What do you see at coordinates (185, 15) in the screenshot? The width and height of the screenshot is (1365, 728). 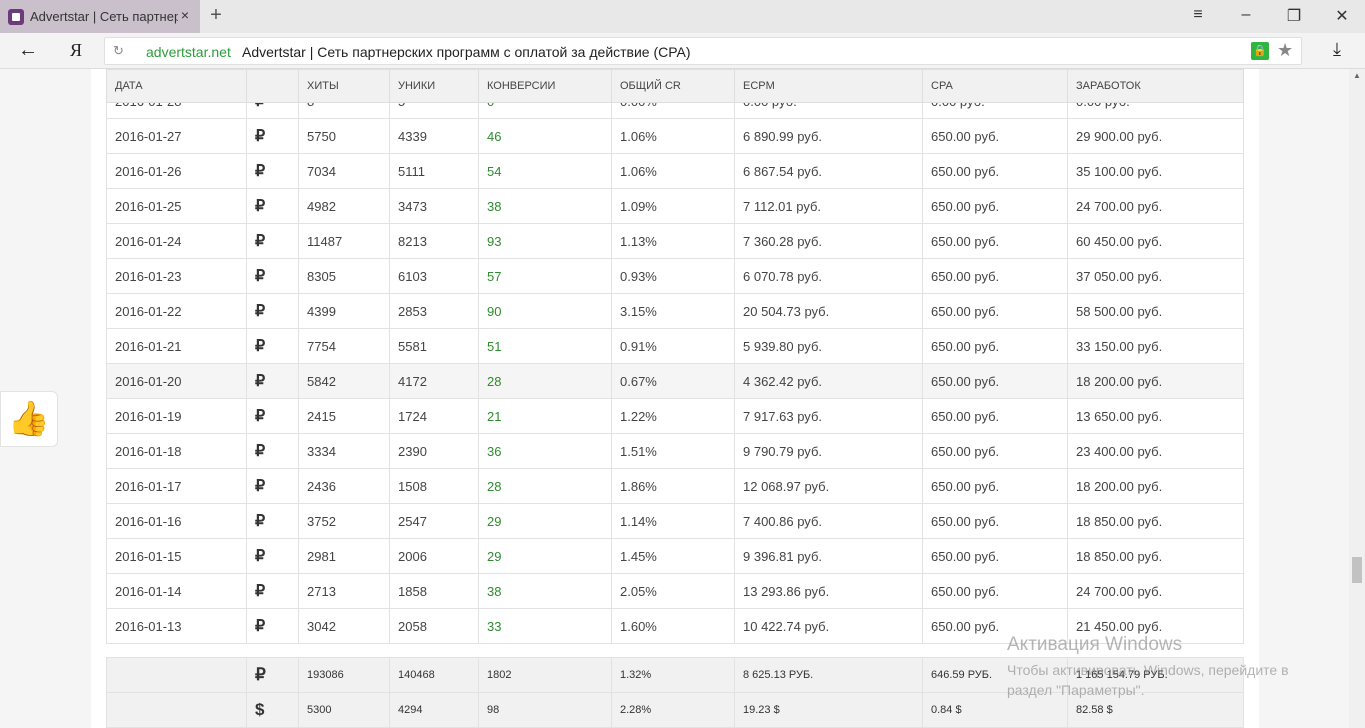 I see `tab-close-icon: ×` at bounding box center [185, 15].